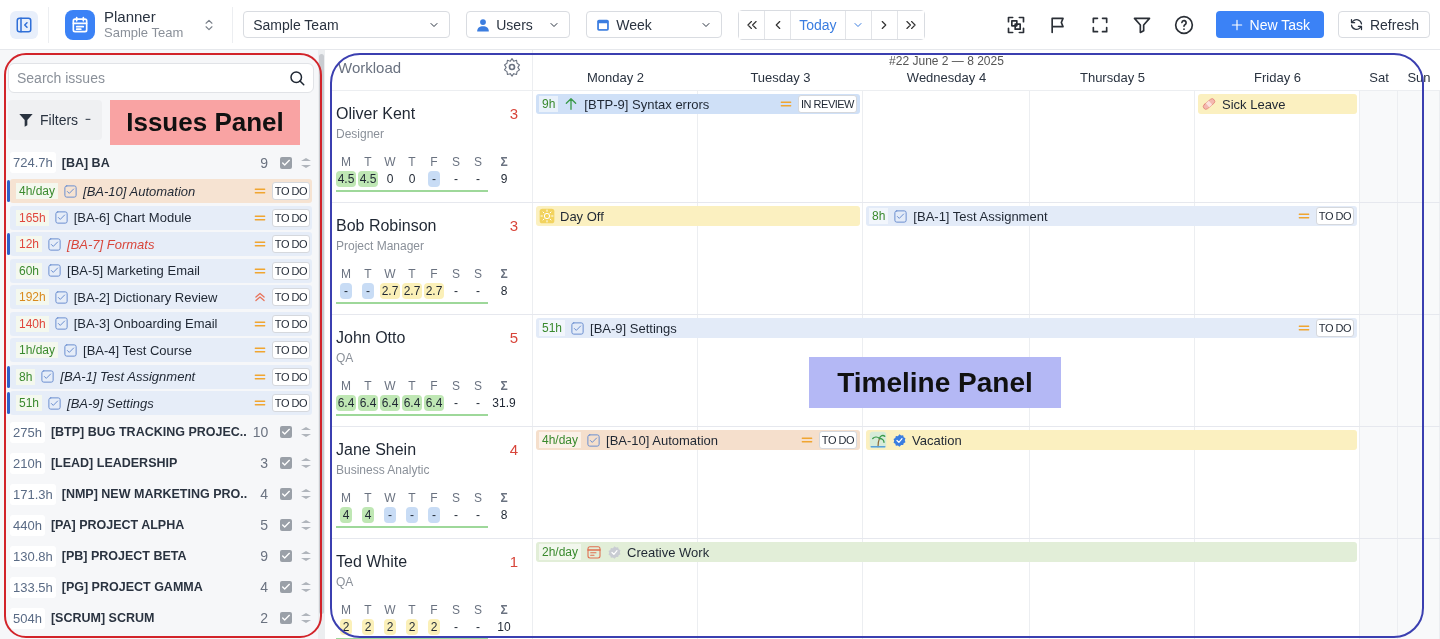 This screenshot has height=639, width=1440. Describe the element at coordinates (29, 270) in the screenshot. I see `issue-hours: 60h` at that location.